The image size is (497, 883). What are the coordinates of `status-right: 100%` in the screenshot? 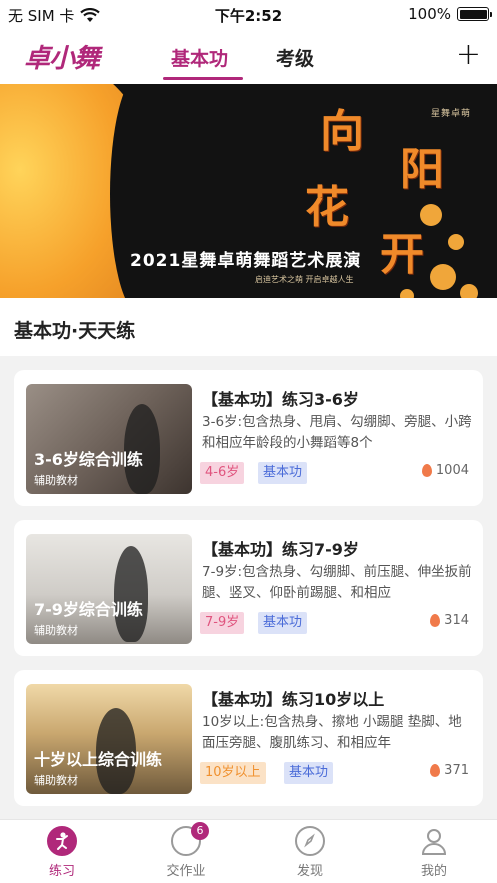 It's located at (450, 14).